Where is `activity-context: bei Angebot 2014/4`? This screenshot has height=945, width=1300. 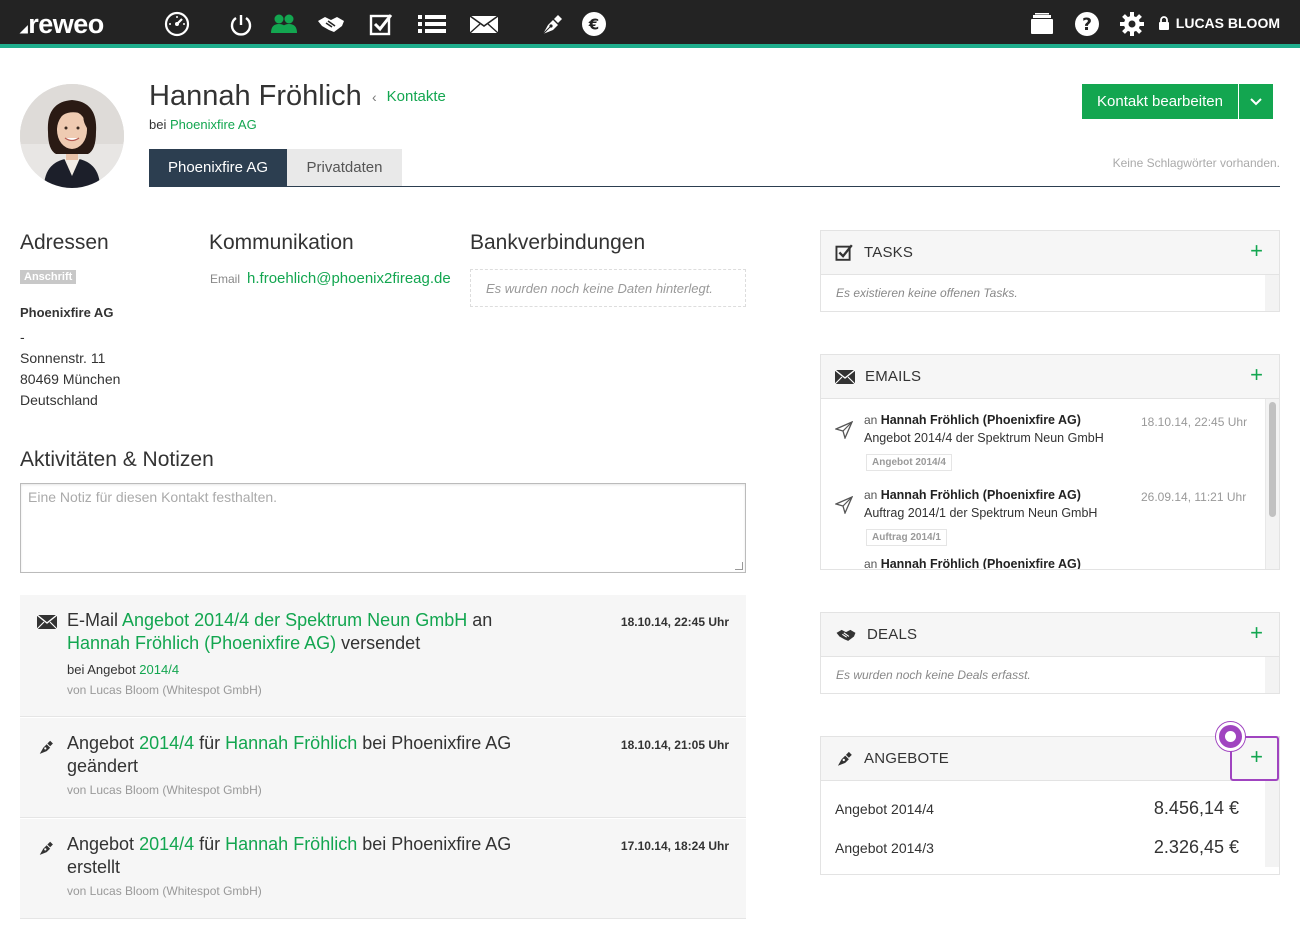
activity-context: bei Angebot 2014/4 is located at coordinates (123, 669).